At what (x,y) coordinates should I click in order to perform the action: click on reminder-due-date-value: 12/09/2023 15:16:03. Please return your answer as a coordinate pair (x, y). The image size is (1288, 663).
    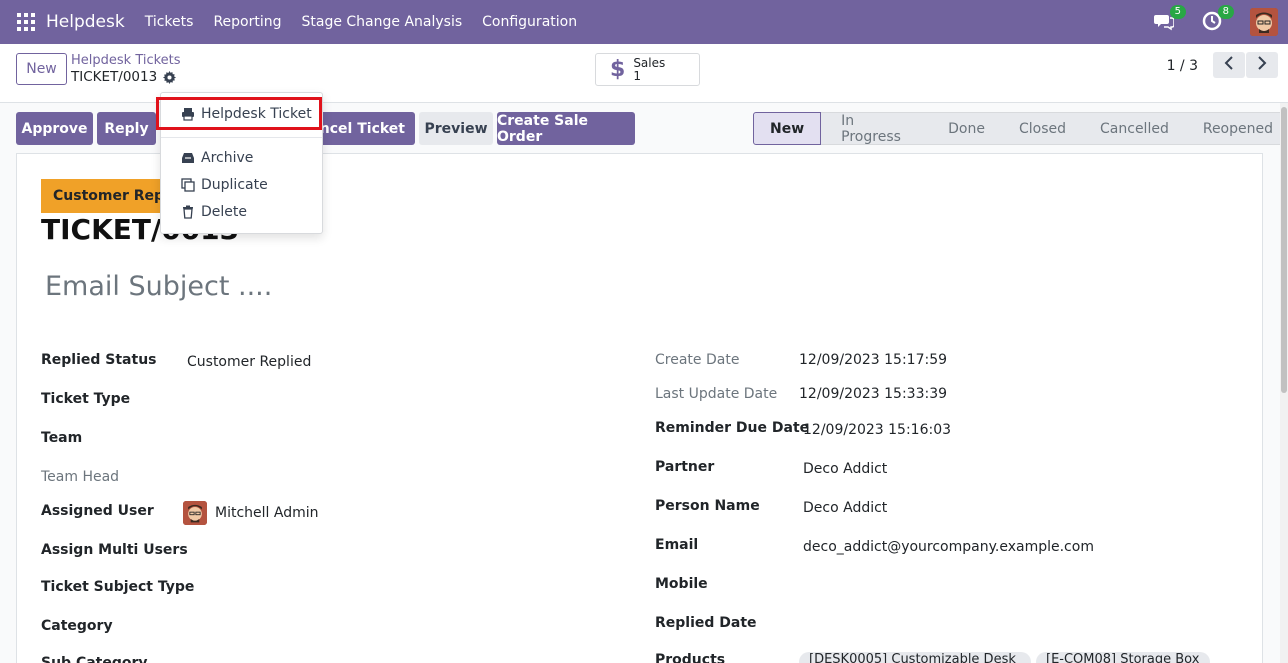
    Looking at the image, I should click on (877, 430).